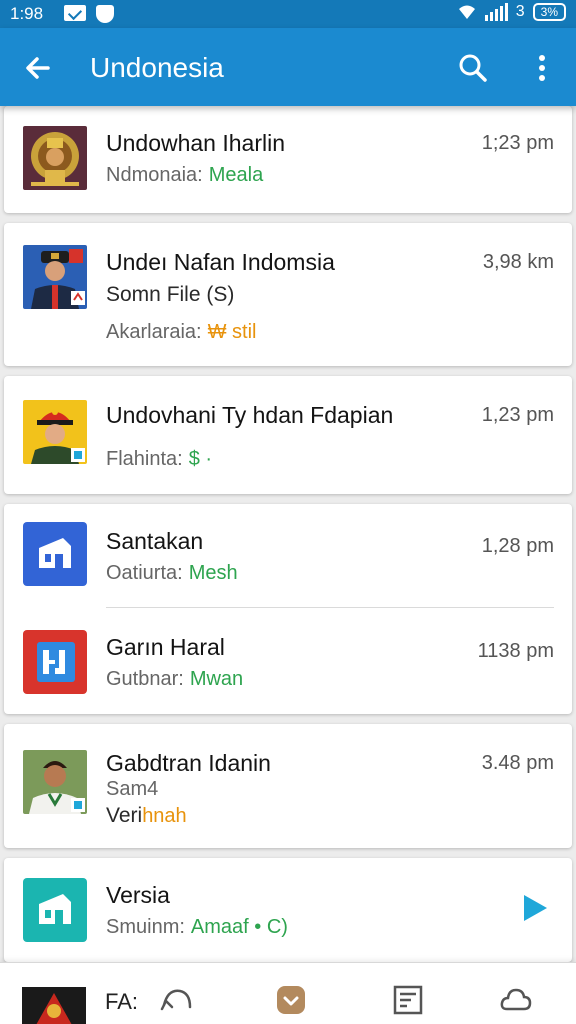  Describe the element at coordinates (146, 815) in the screenshot. I see `message-subtitle: Verihnah` at that location.